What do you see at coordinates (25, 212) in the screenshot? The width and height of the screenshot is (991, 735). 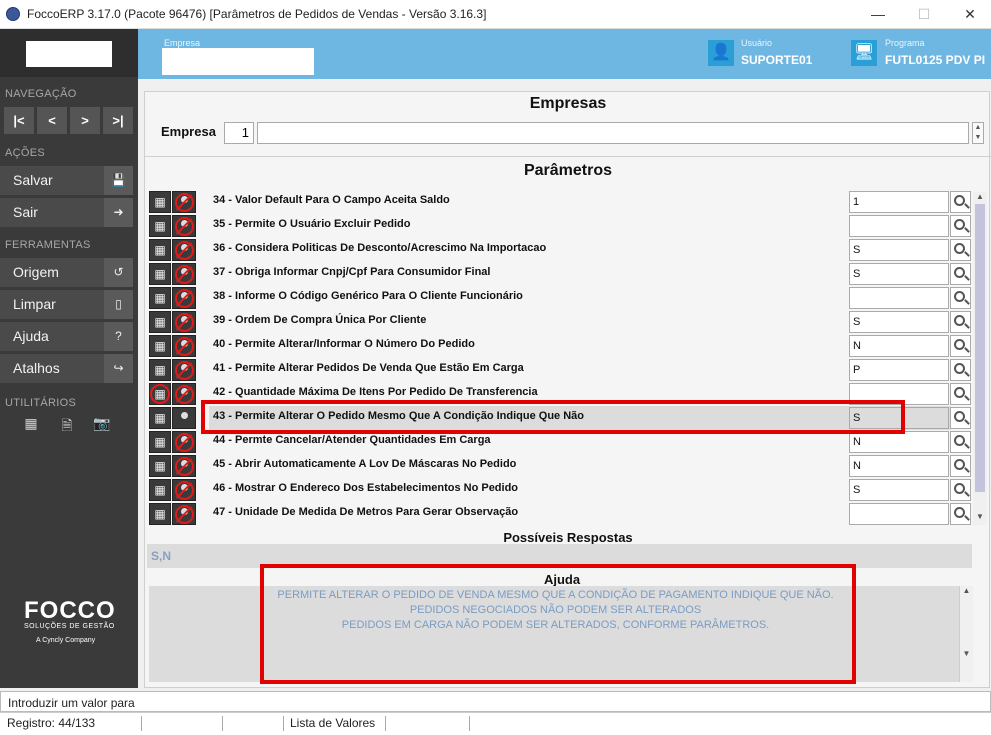 I see `sair-label: Sair` at bounding box center [25, 212].